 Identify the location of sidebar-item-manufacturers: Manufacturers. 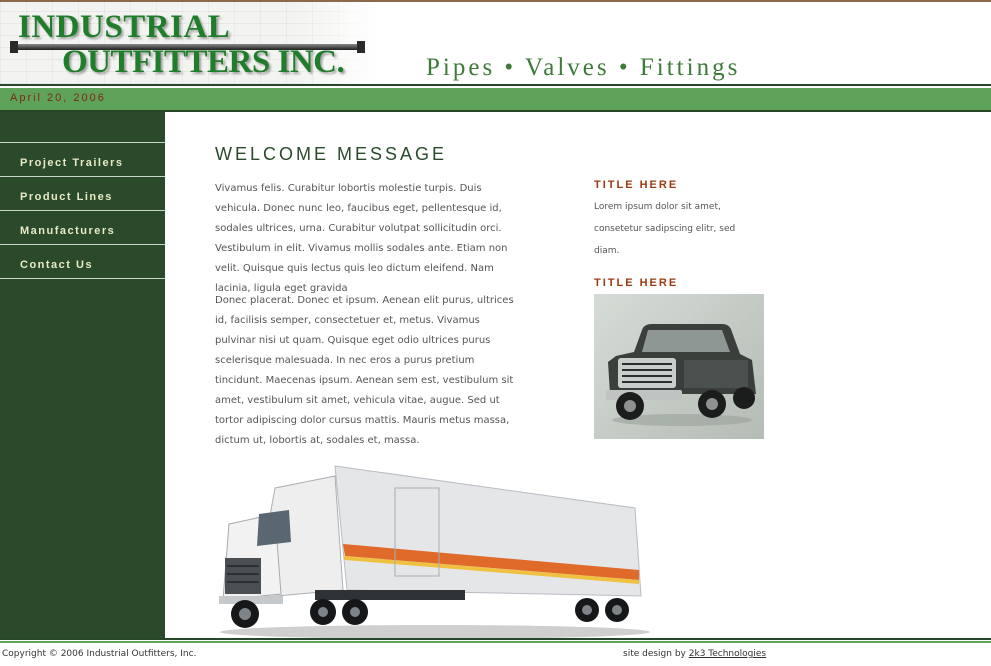
(82, 228).